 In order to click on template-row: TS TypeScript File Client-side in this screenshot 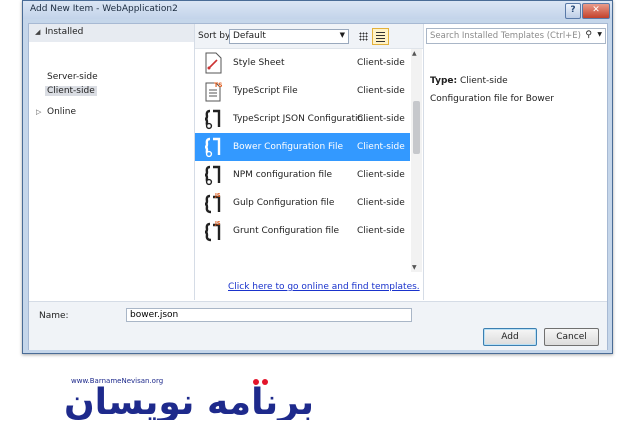, I will do `click(302, 91)`.